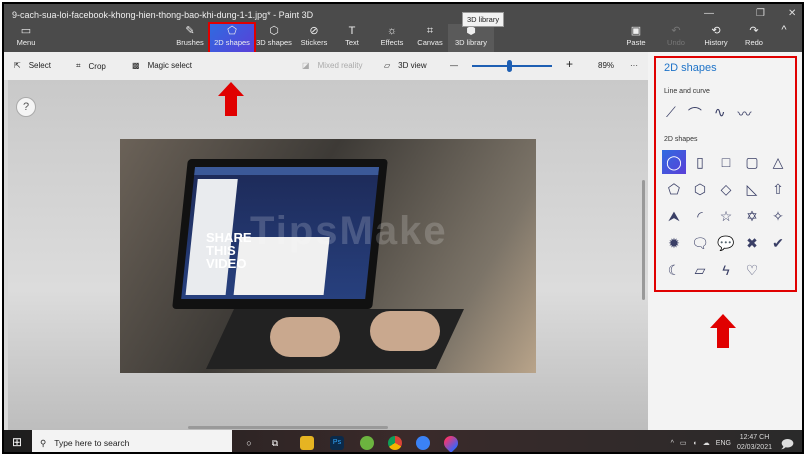  Describe the element at coordinates (337, 443) in the screenshot. I see `photoshop-icon: Ps` at that location.